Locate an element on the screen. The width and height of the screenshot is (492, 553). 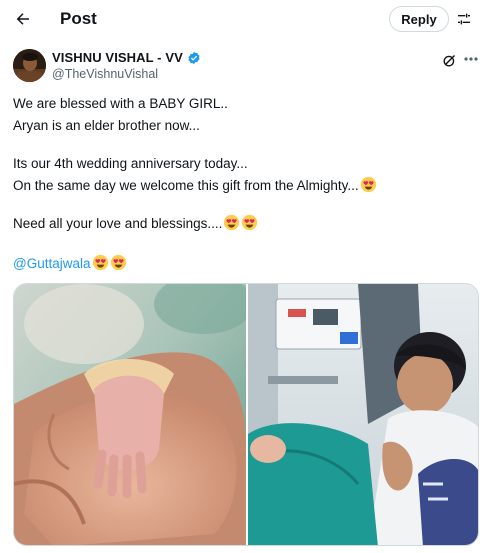
author-name: VISHNU VISHAL - VV is located at coordinates (126, 57).